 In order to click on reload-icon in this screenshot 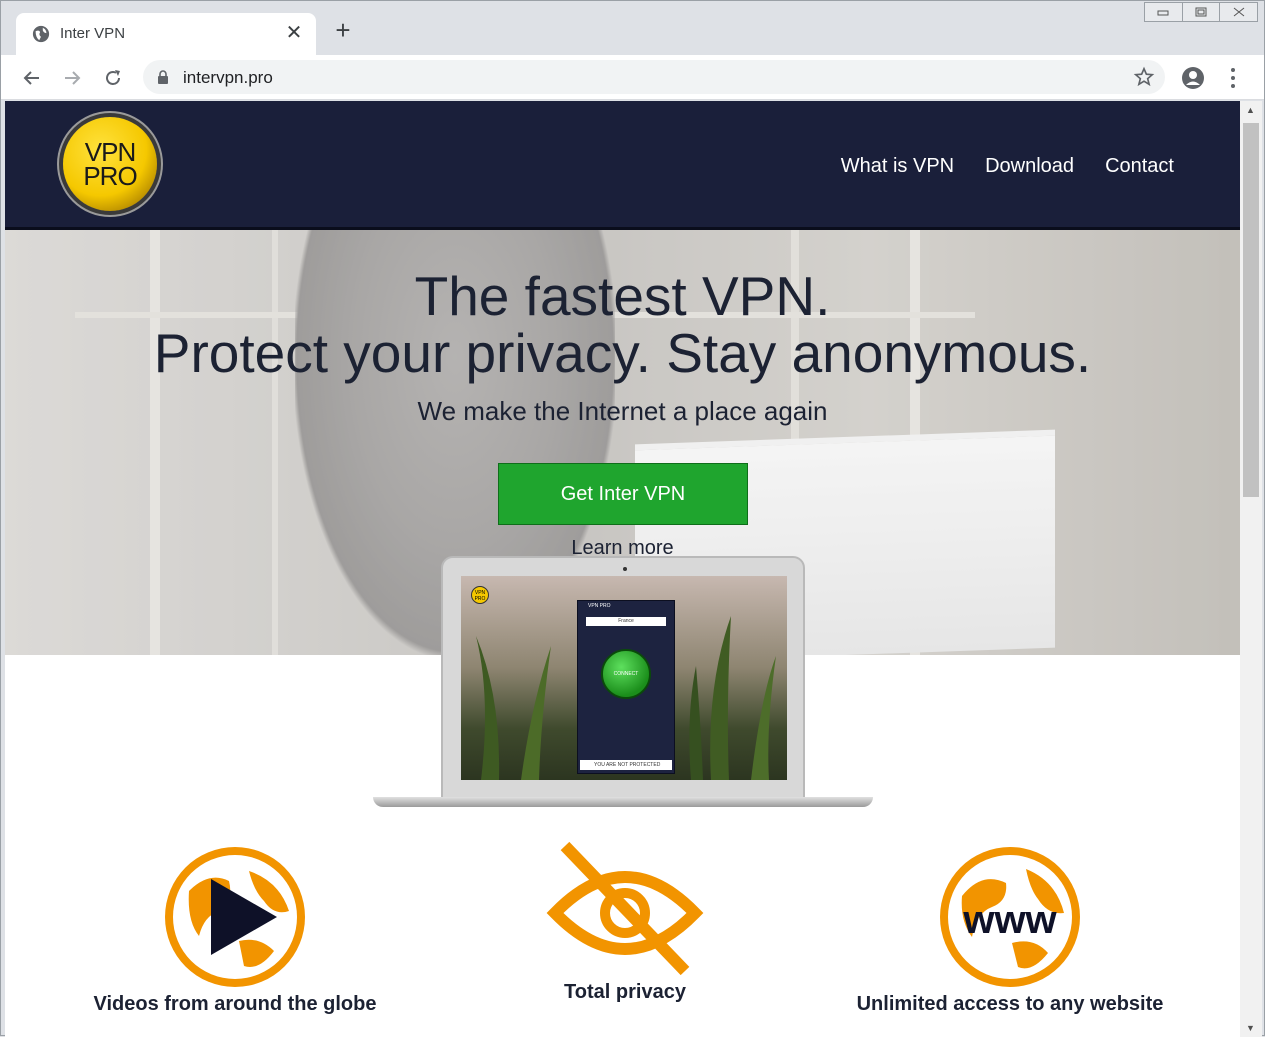, I will do `click(113, 77)`.